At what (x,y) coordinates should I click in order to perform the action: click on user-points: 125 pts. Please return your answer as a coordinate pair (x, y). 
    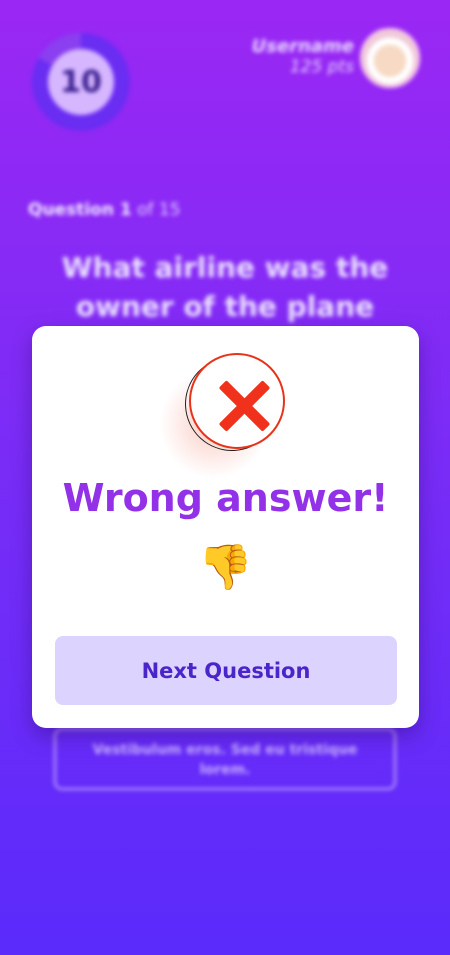
    Looking at the image, I should click on (321, 67).